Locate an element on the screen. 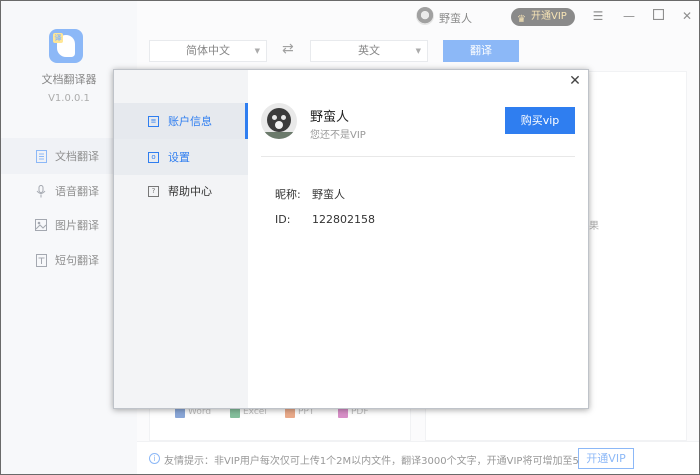 The image size is (700, 475). id-label: ID: is located at coordinates (283, 219).